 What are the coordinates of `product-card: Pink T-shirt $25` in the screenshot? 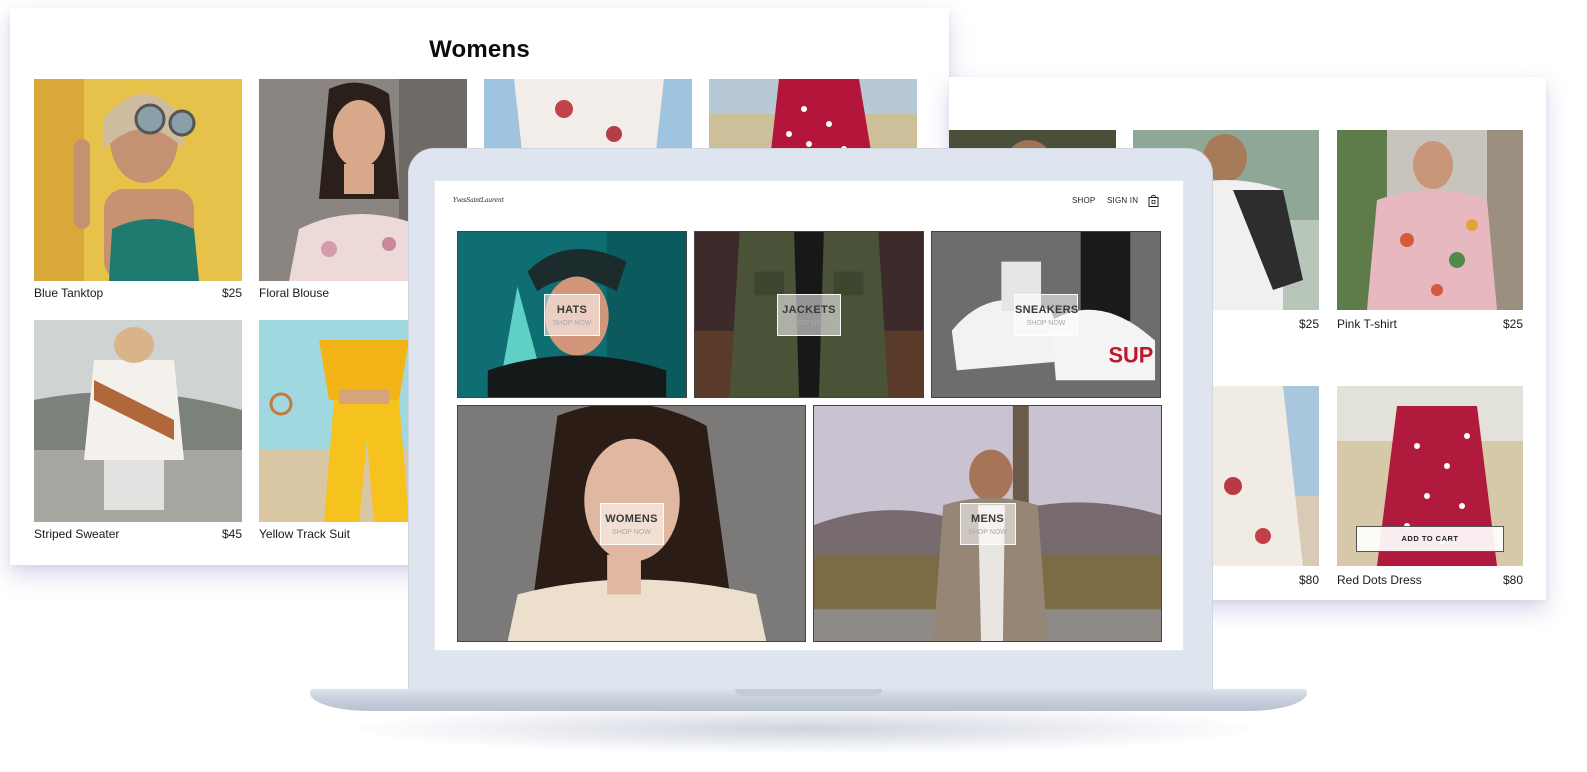 It's located at (1430, 230).